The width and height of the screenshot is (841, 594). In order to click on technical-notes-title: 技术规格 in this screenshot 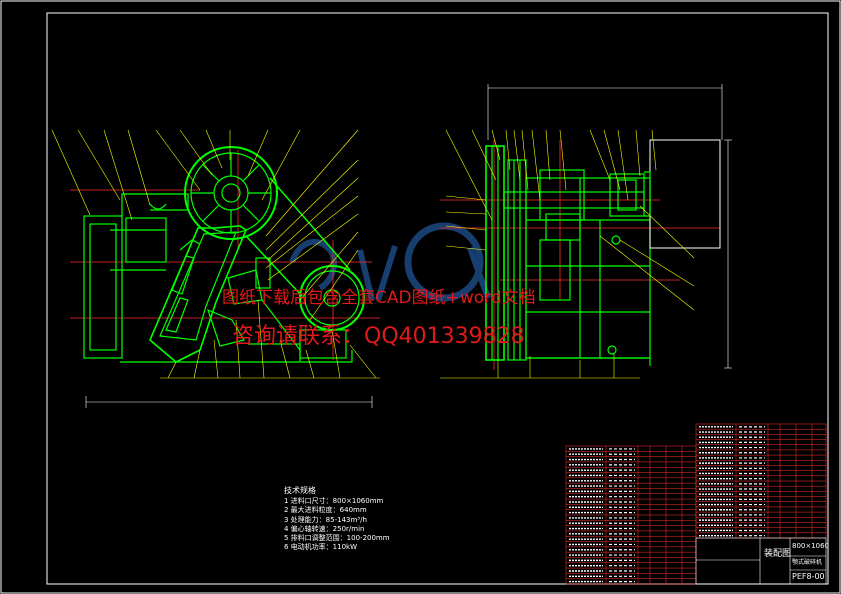, I will do `click(300, 490)`.